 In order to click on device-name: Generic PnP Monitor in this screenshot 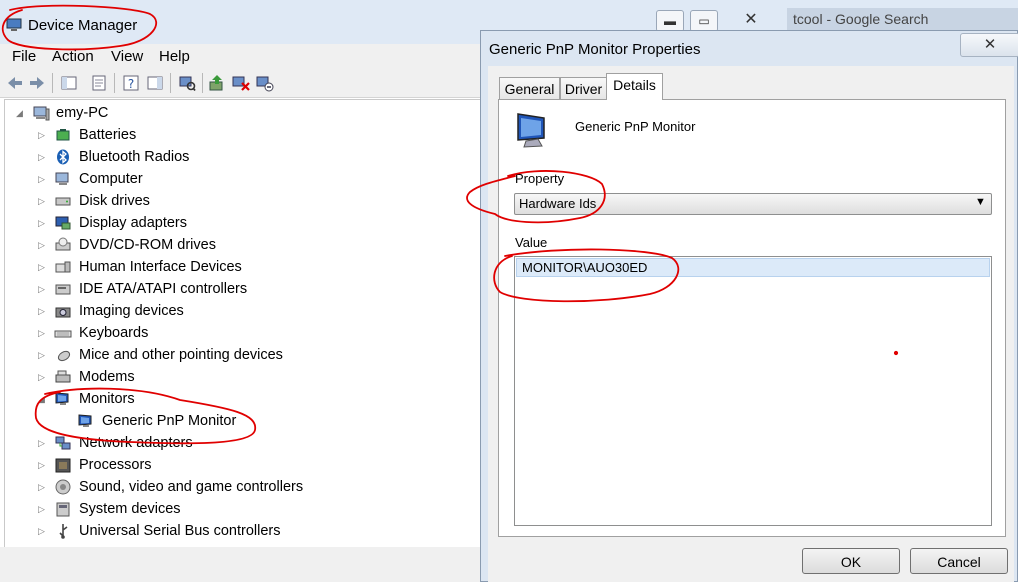, I will do `click(635, 126)`.